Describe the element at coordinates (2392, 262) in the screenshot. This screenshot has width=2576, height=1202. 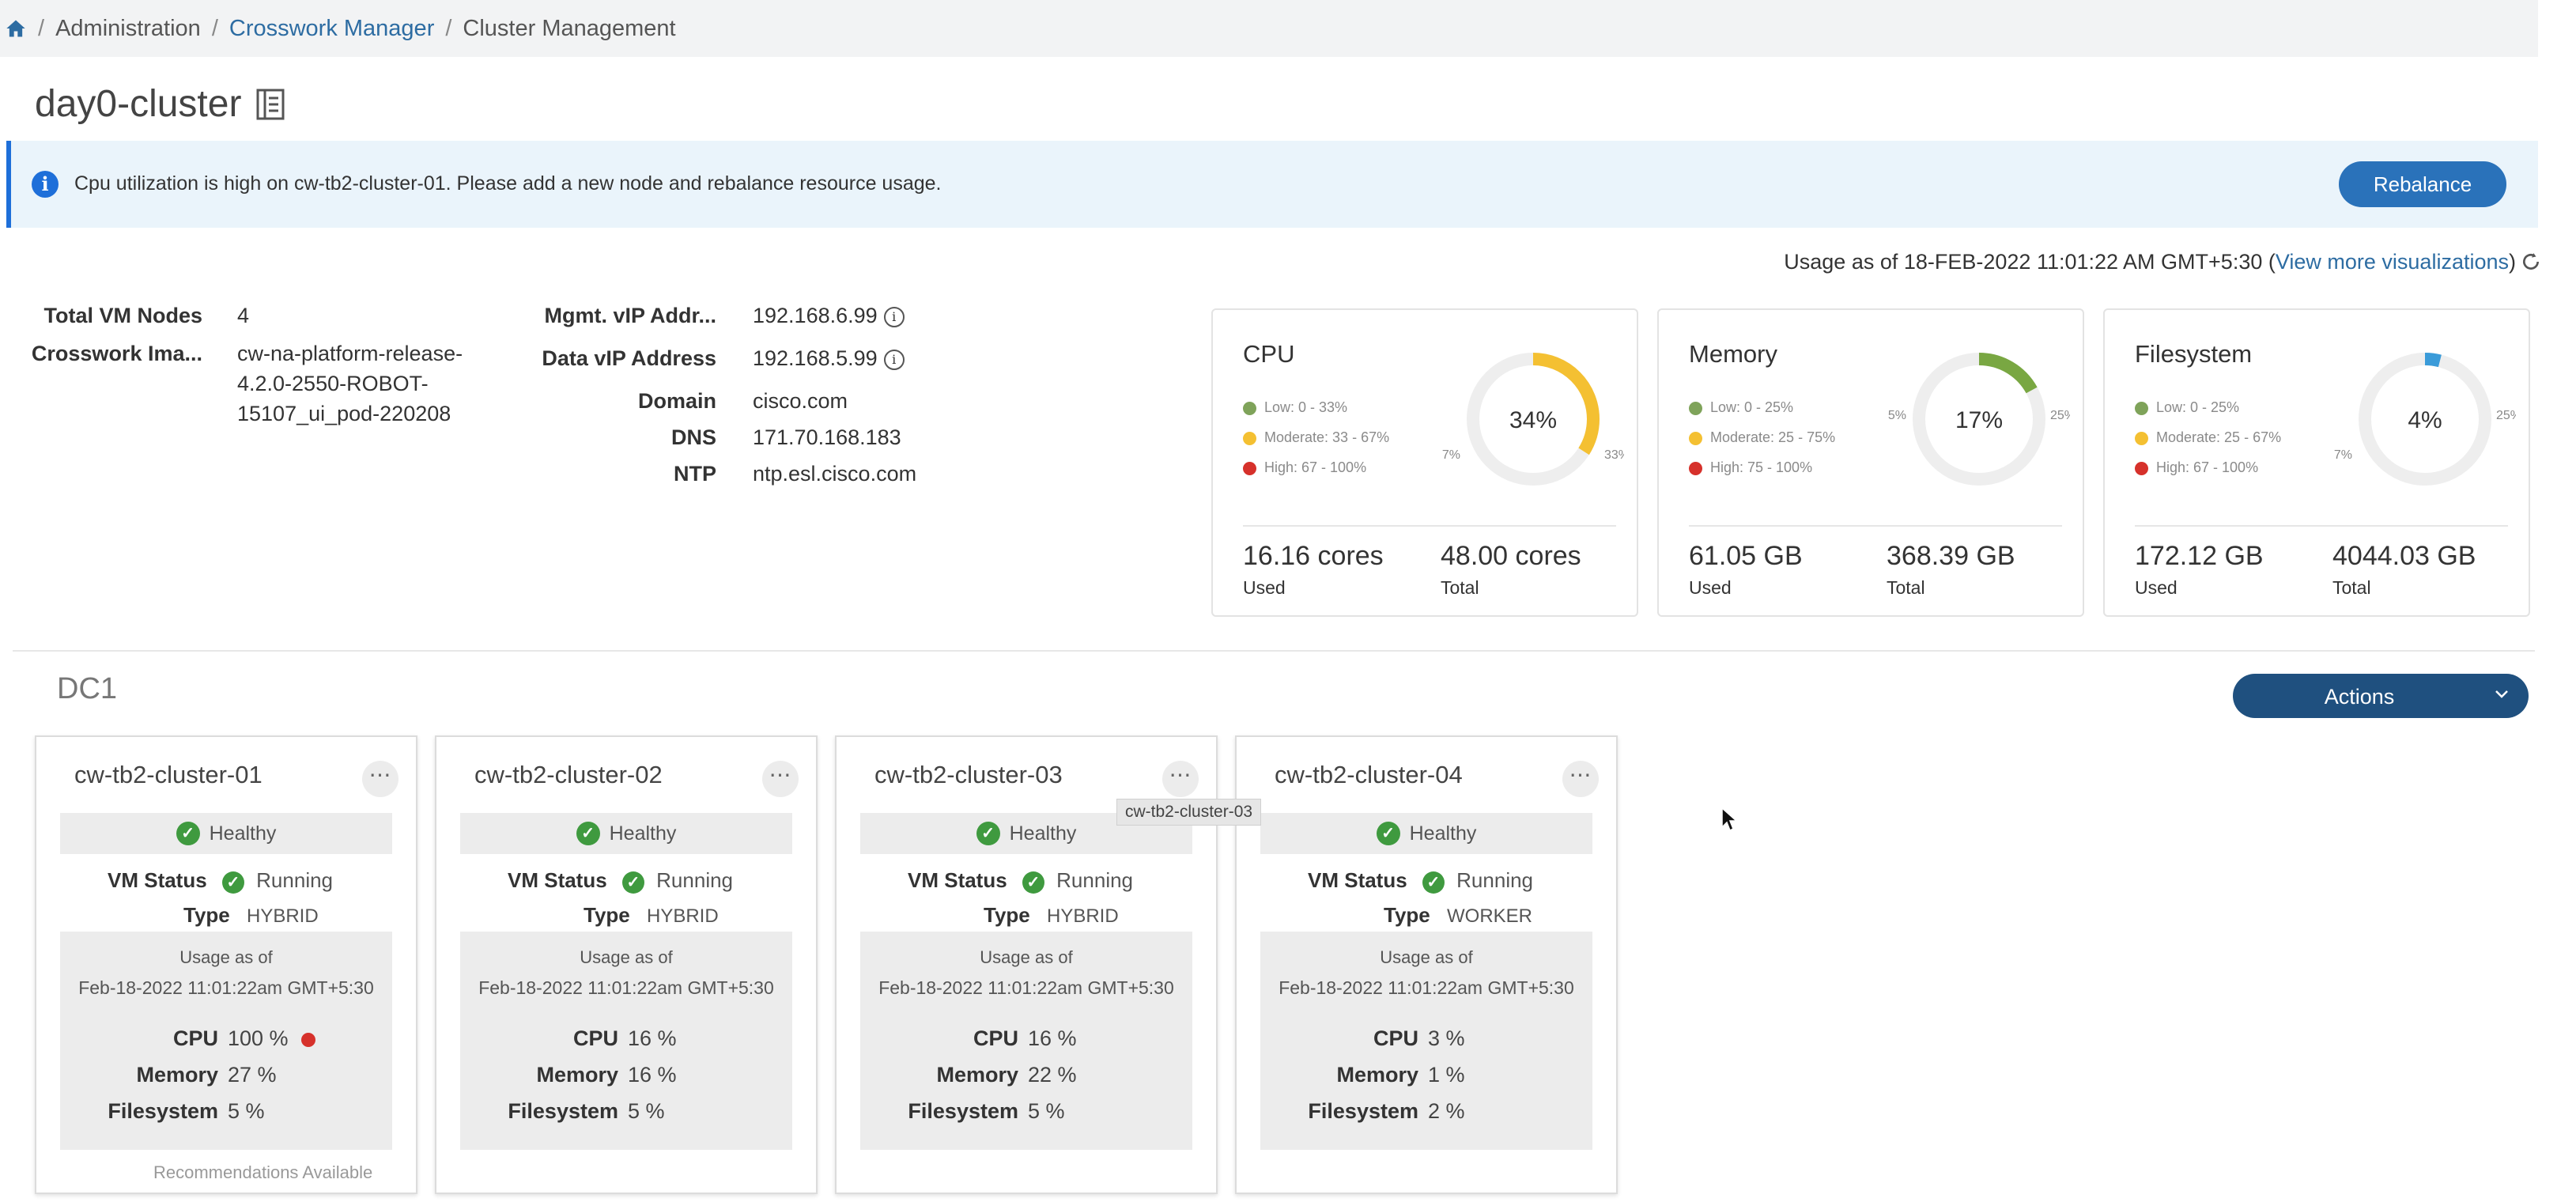
I see `view-more-visualizations-link: View more visualizations` at that location.